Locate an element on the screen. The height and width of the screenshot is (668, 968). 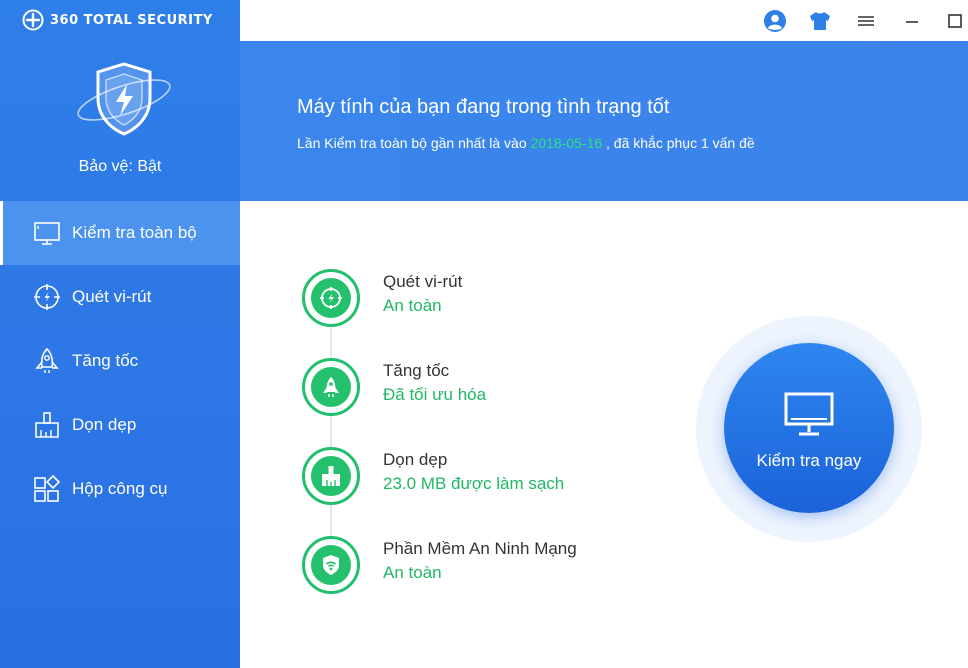
sidebar-item-cleanup: Dọn dẹp is located at coordinates (120, 425).